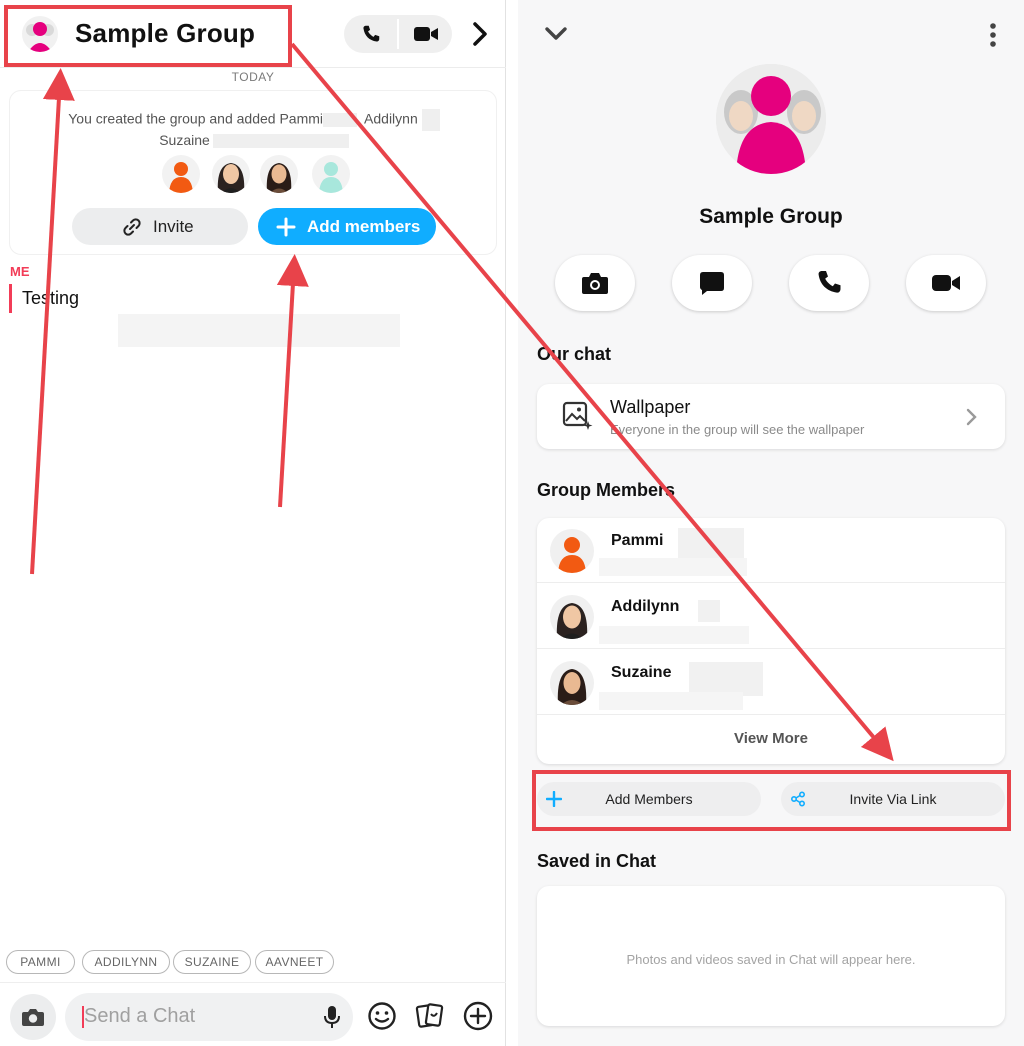  Describe the element at coordinates (650, 407) in the screenshot. I see `wallpaper-title: Wallpaper` at that location.